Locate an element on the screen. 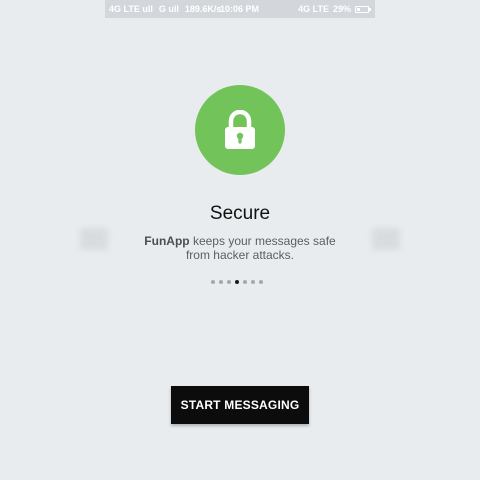  page-indicator is located at coordinates (237, 282).